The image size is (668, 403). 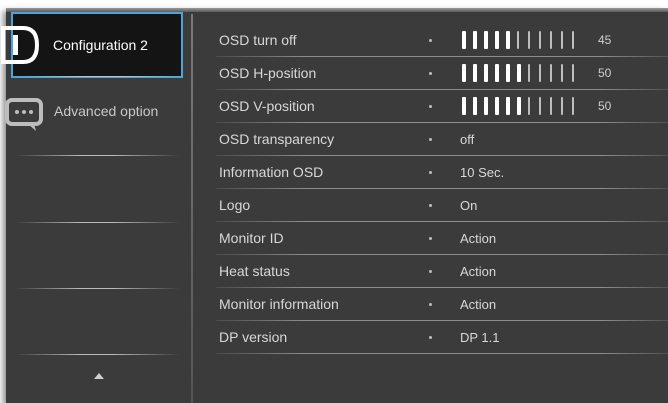 I want to click on setting-name: Information OSD, so click(x=271, y=172).